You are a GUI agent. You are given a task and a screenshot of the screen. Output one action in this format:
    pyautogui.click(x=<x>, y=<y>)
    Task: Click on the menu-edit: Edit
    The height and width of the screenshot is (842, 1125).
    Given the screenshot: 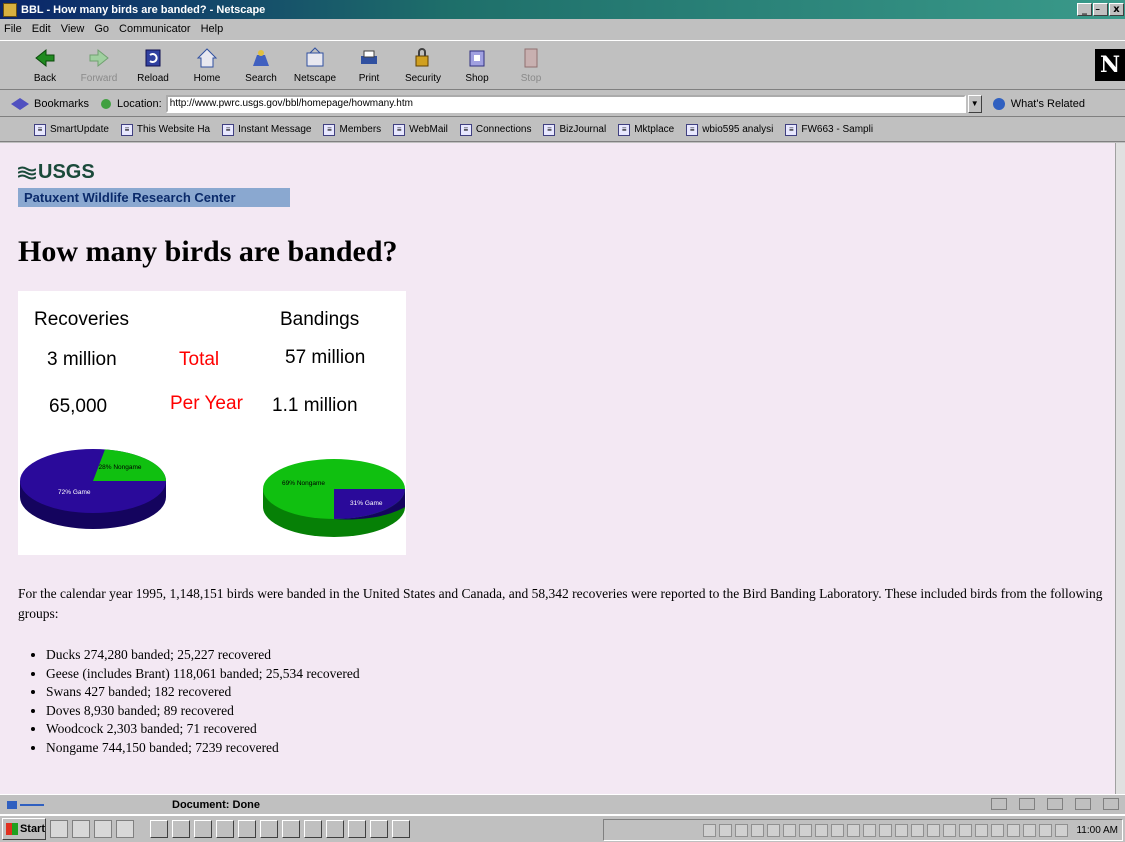 What is the action you would take?
    pyautogui.click(x=41, y=29)
    